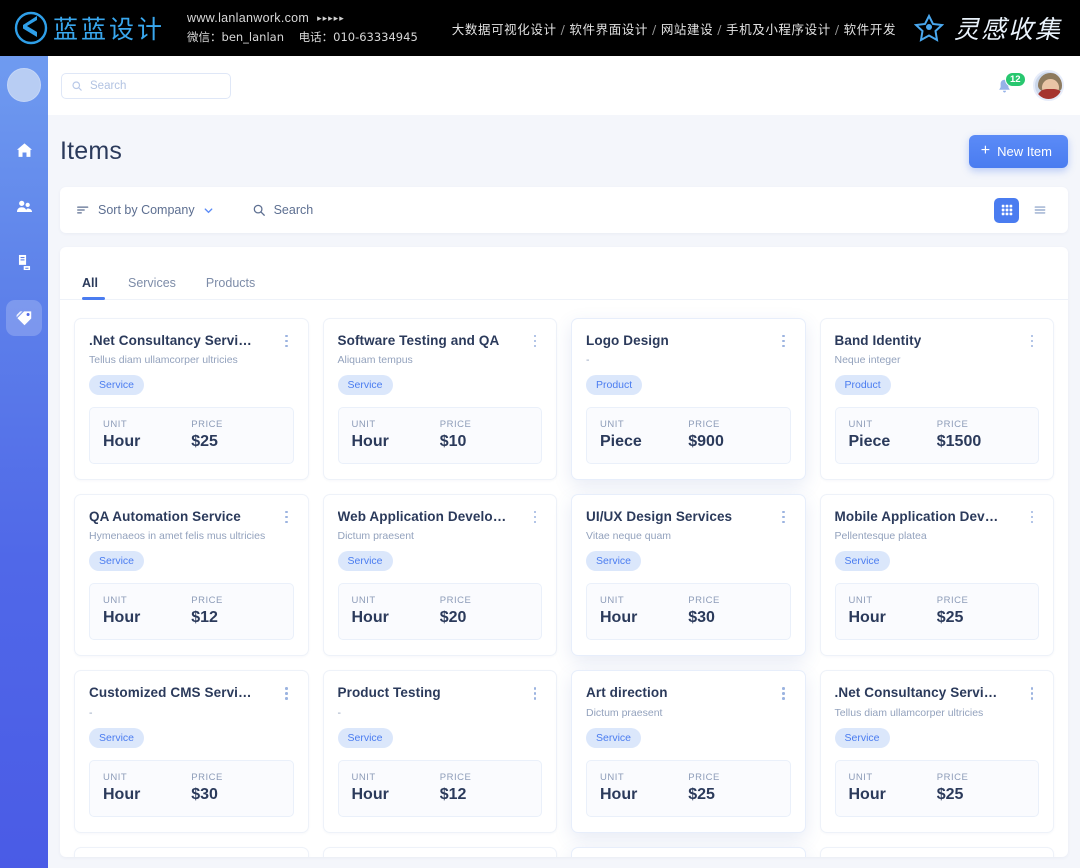 The height and width of the screenshot is (868, 1080). What do you see at coordinates (687, 29) in the screenshot?
I see `promo-service-2: 网站建设` at bounding box center [687, 29].